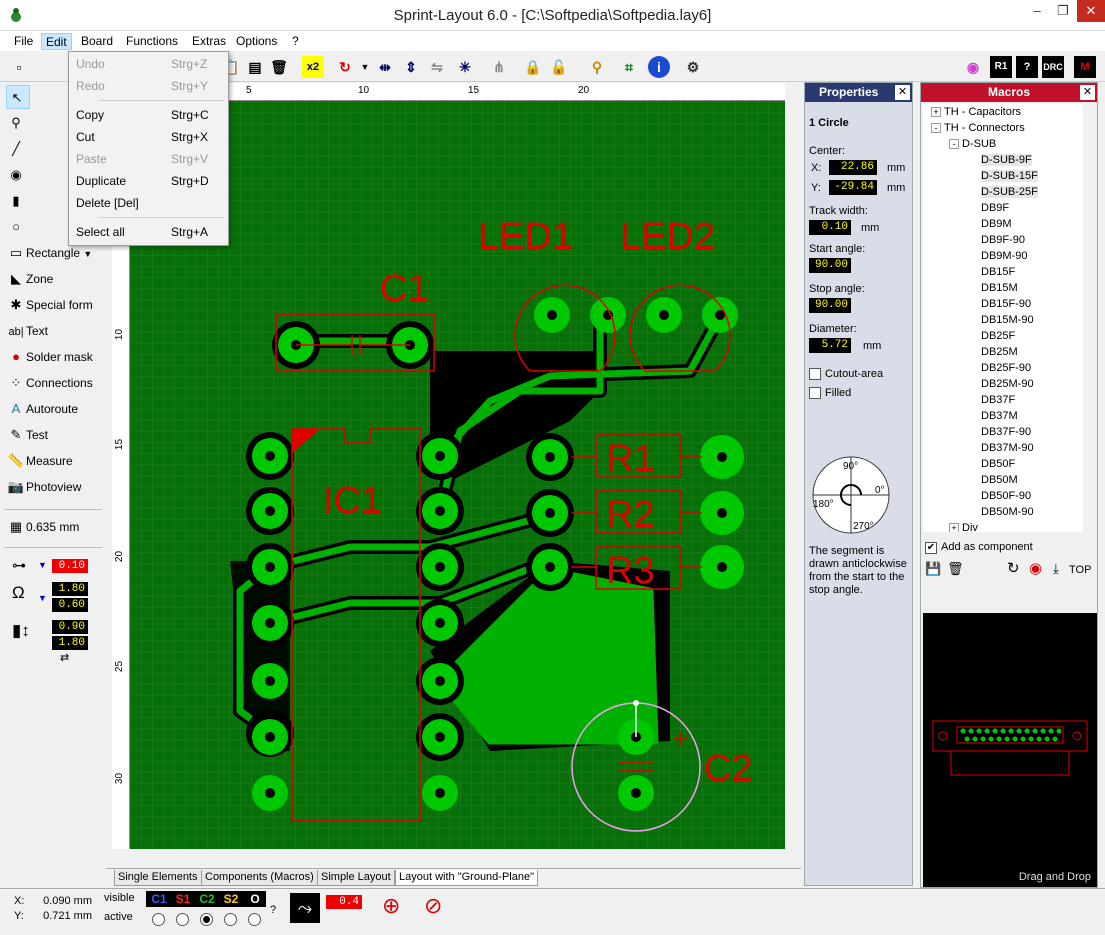 Image resolution: width=1105 pixels, height=935 pixels. I want to click on snap-icon: ✳, so click(465, 67).